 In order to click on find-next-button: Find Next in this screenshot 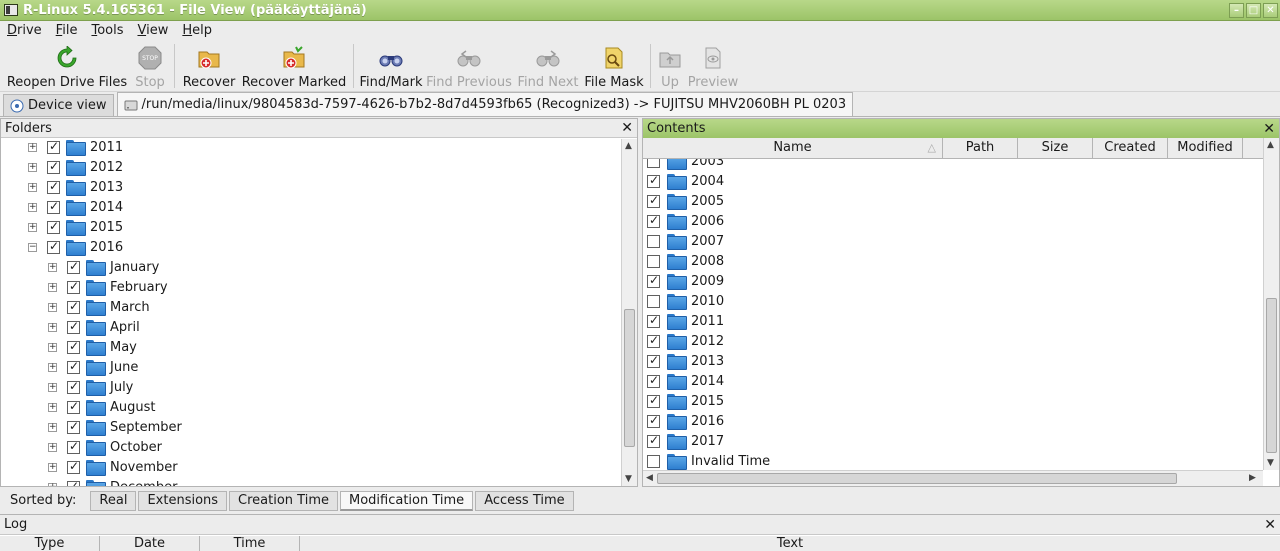, I will do `click(548, 66)`.